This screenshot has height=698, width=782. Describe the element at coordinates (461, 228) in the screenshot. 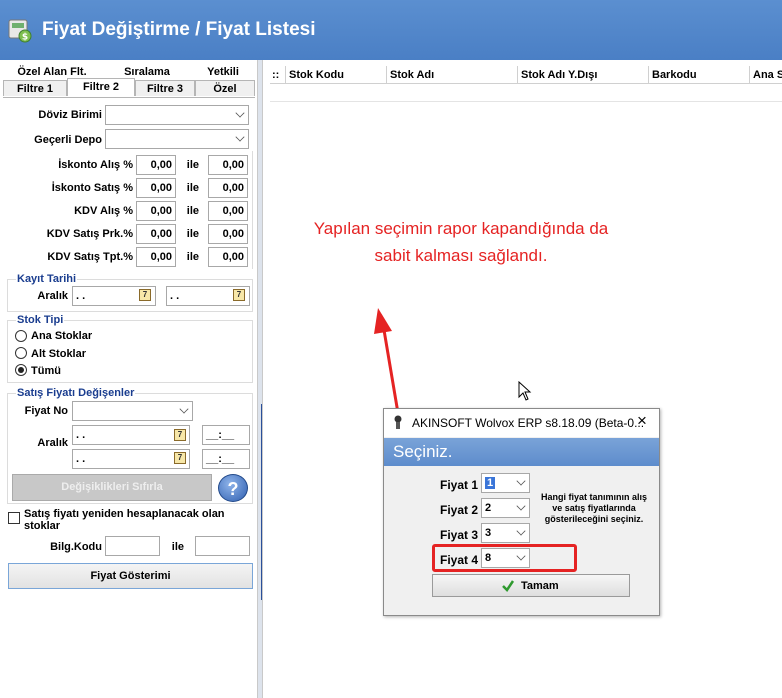

I see `annotation-line-1: Yapılan seçimin rapor kapandığında da` at that location.